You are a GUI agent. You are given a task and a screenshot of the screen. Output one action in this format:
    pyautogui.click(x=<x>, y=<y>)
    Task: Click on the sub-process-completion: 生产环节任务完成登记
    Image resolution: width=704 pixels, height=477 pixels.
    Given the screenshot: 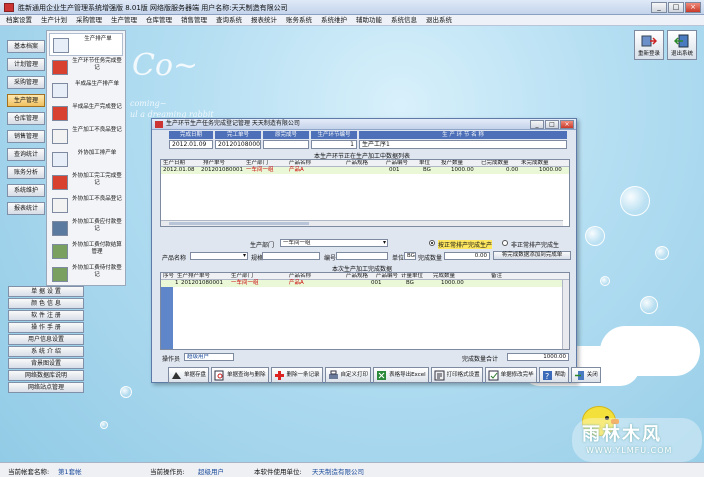 What is the action you would take?
    pyautogui.click(x=86, y=67)
    